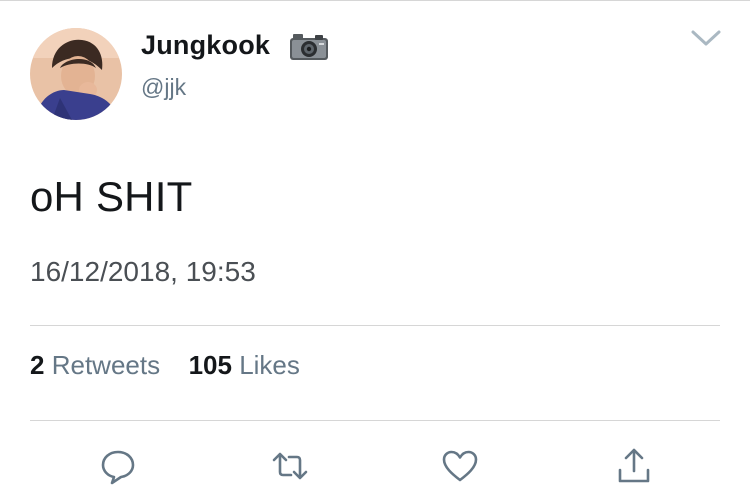  I want to click on tweet-text: oH SHIT, so click(111, 196).